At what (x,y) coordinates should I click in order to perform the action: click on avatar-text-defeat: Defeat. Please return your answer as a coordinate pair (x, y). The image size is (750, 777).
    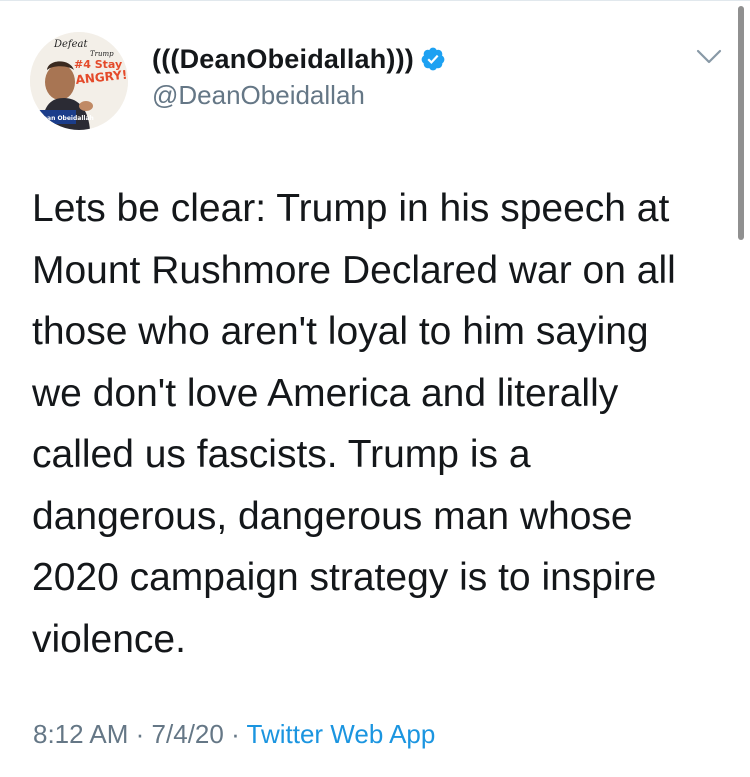
    Looking at the image, I should click on (71, 44).